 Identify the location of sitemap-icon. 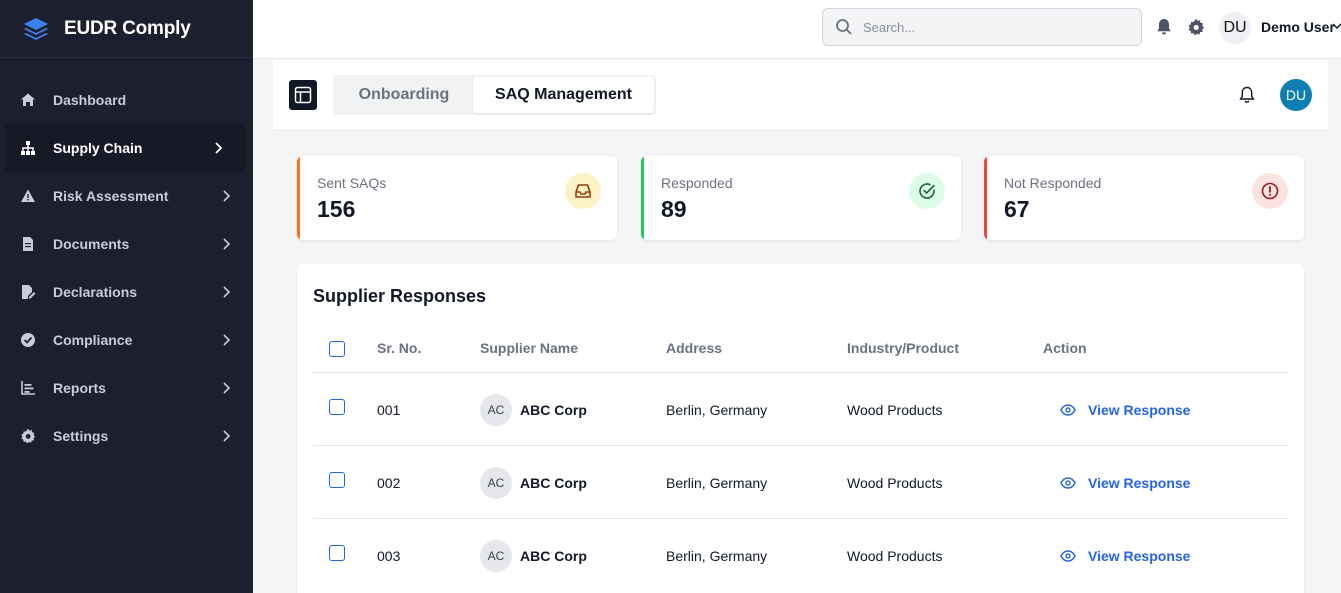
(28, 148).